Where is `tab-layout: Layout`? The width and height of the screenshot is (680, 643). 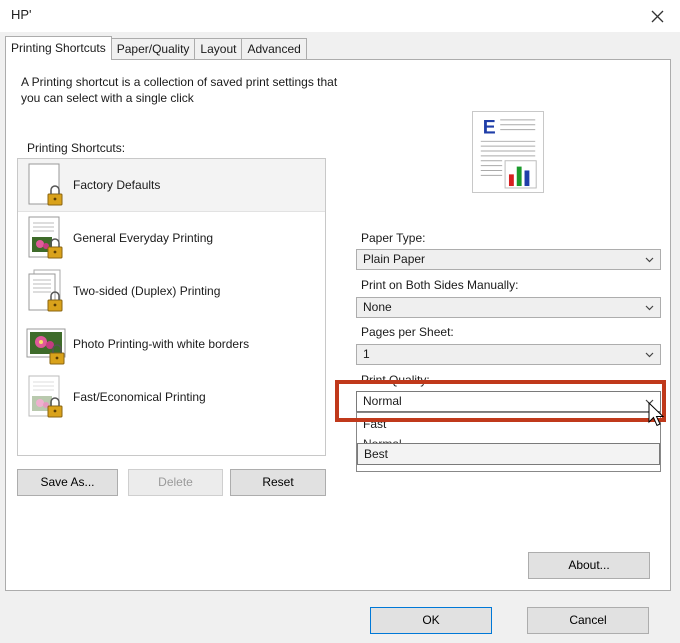 tab-layout: Layout is located at coordinates (218, 49).